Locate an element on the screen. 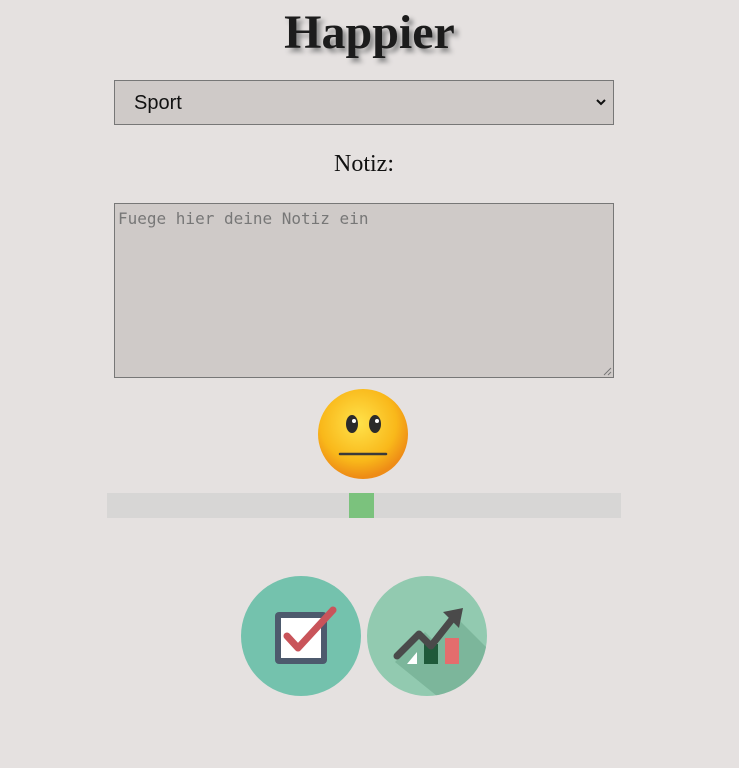 The height and width of the screenshot is (768, 739). resize-grip-icon is located at coordinates (607, 371).